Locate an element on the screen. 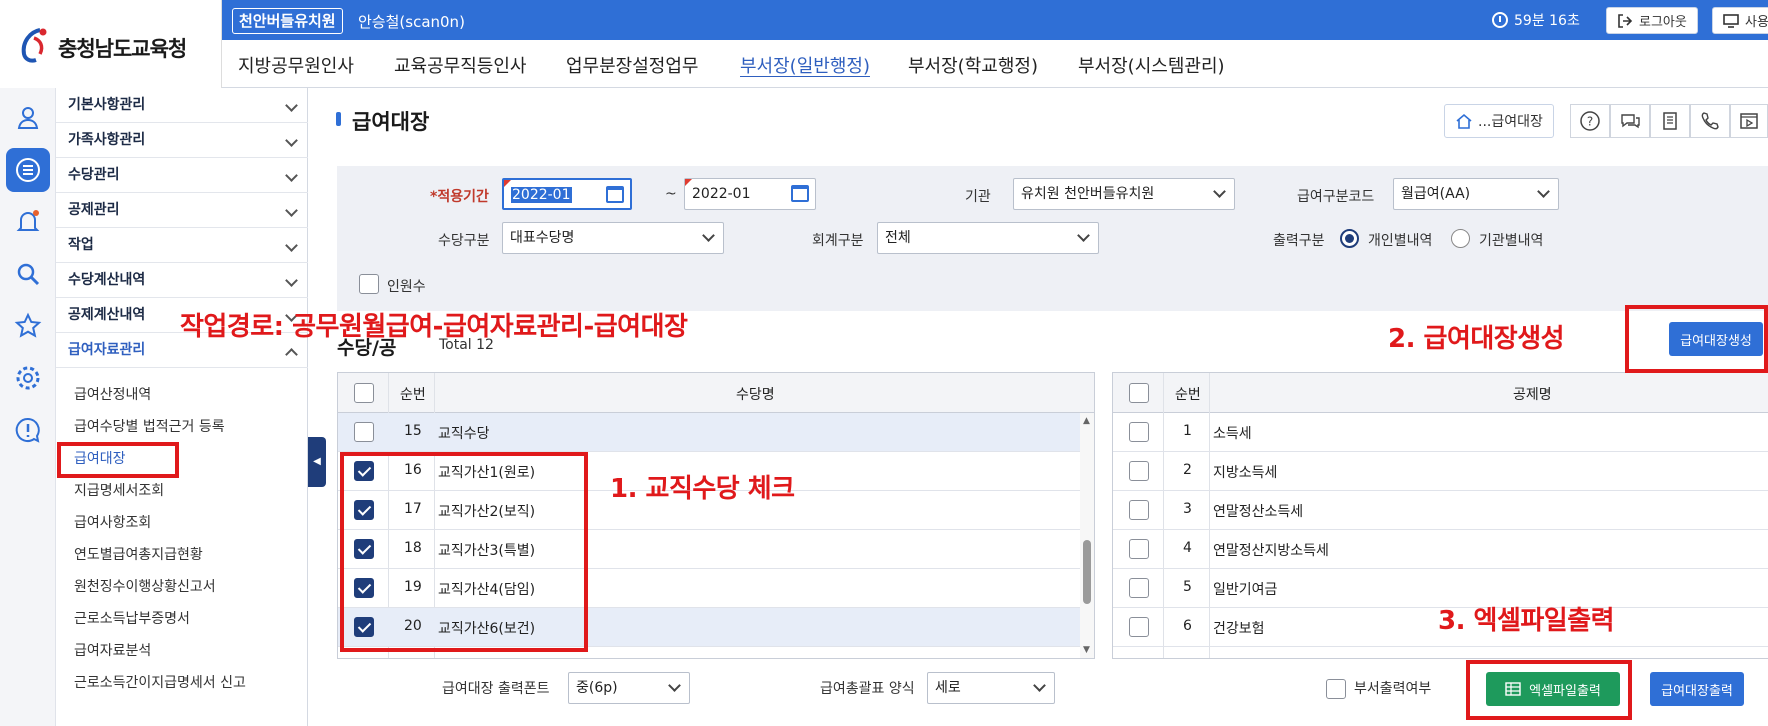 This screenshot has width=1768, height=726. session-timer: 59분 16초 is located at coordinates (1536, 20).